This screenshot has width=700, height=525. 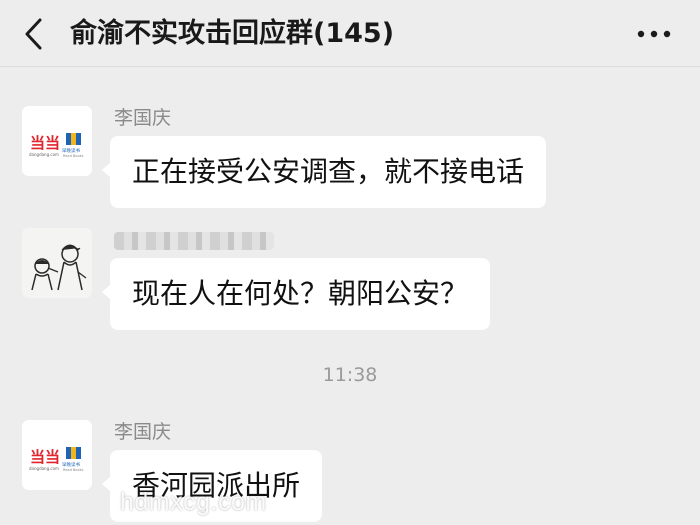 I want to click on back-button, so click(x=34, y=34).